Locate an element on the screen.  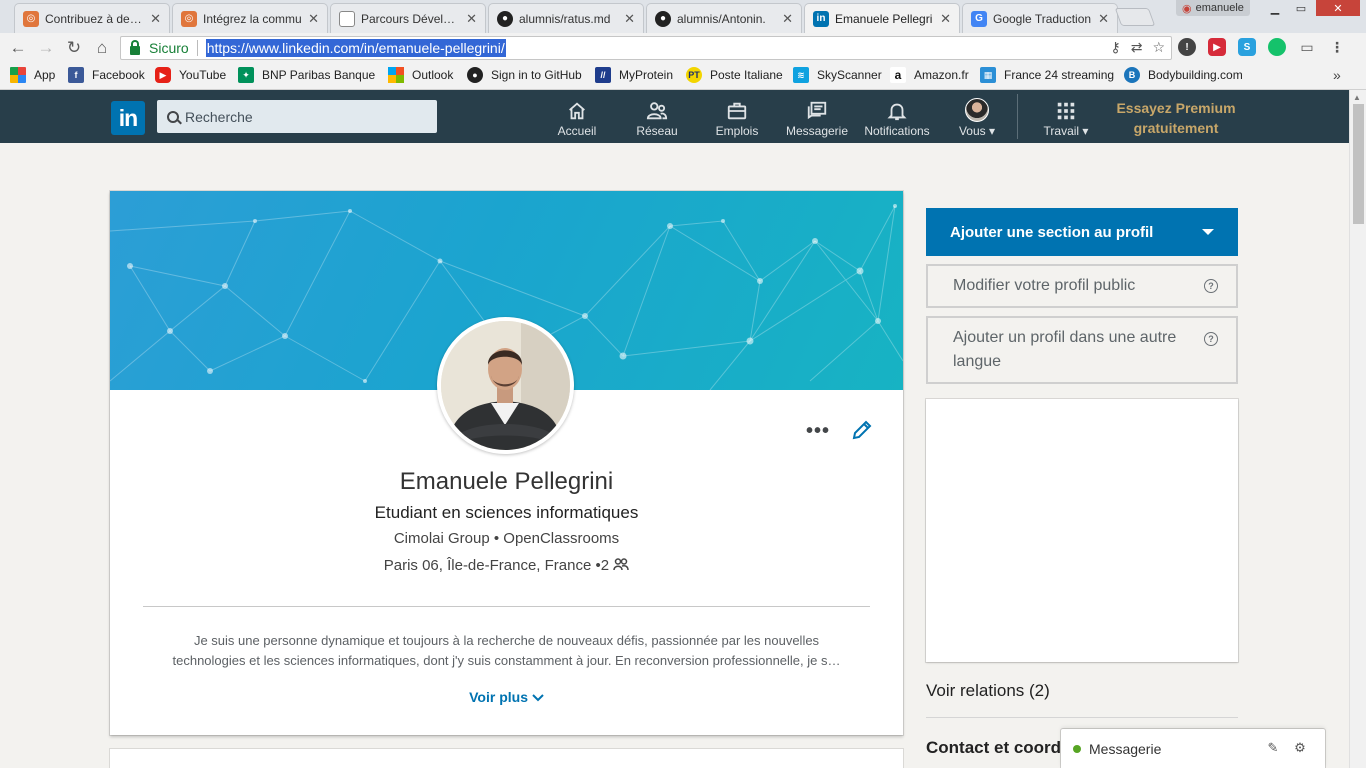
browser-tab: ◎ Intégrez la commu ✕ is located at coordinates (250, 18).